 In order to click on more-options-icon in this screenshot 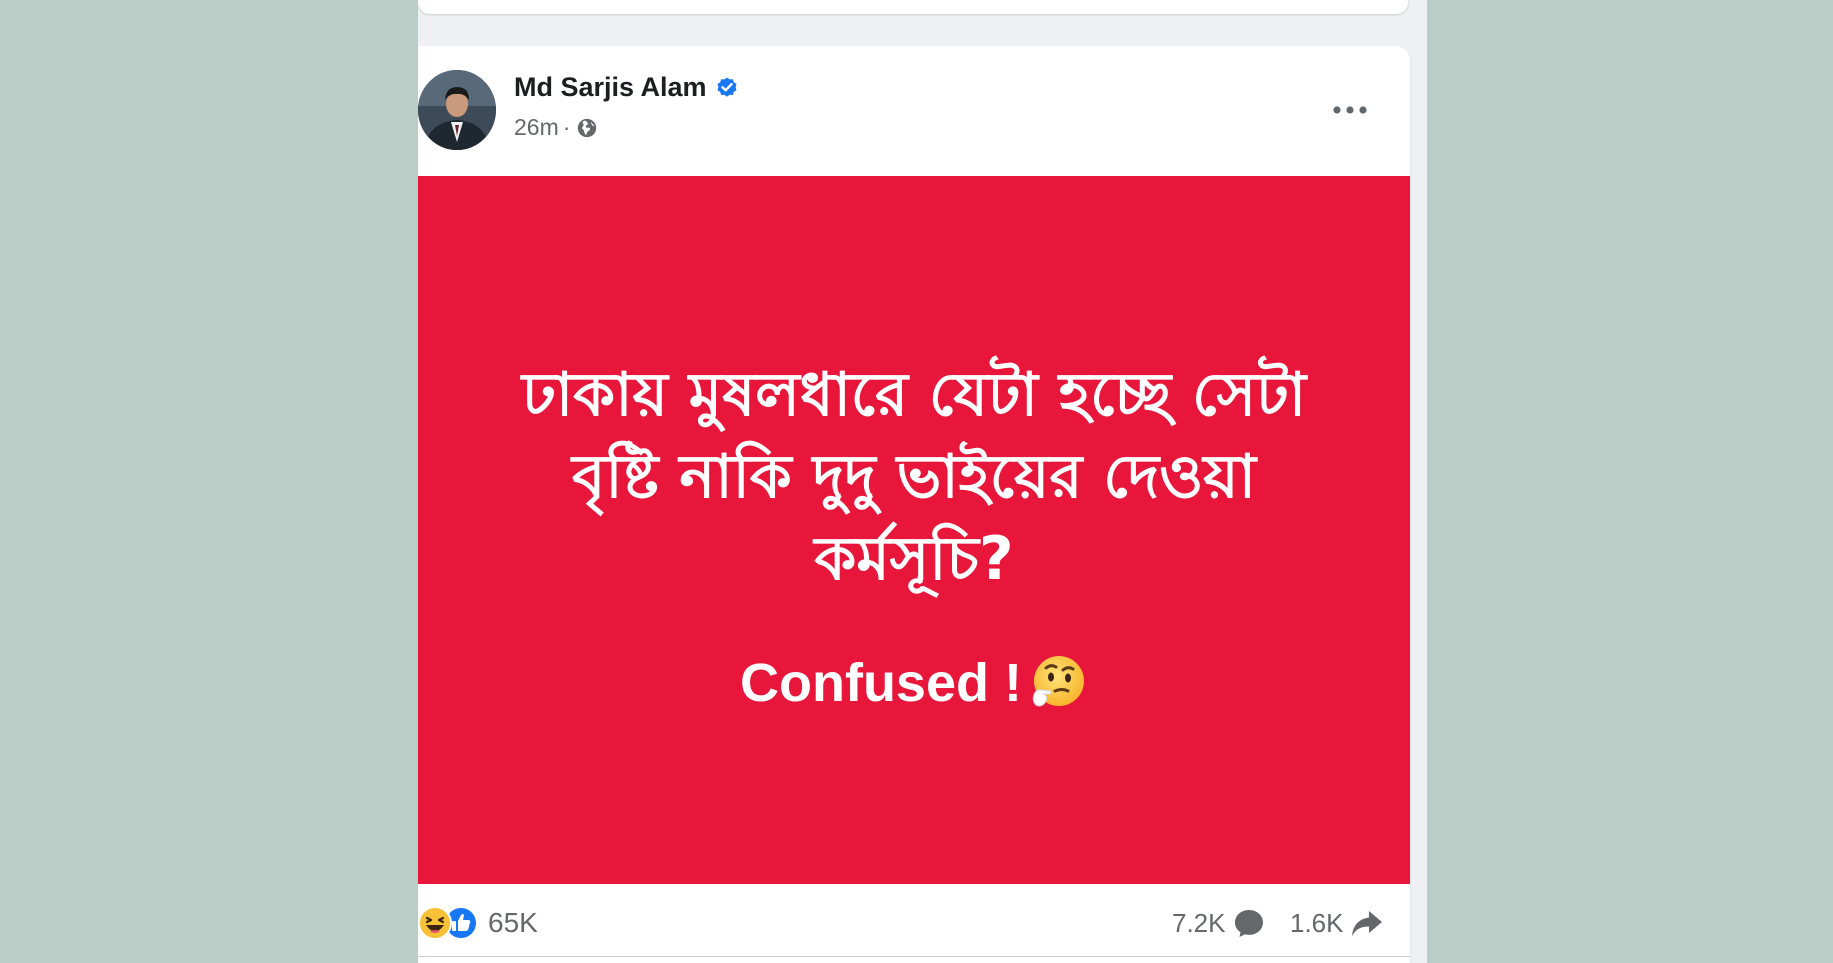, I will do `click(1350, 110)`.